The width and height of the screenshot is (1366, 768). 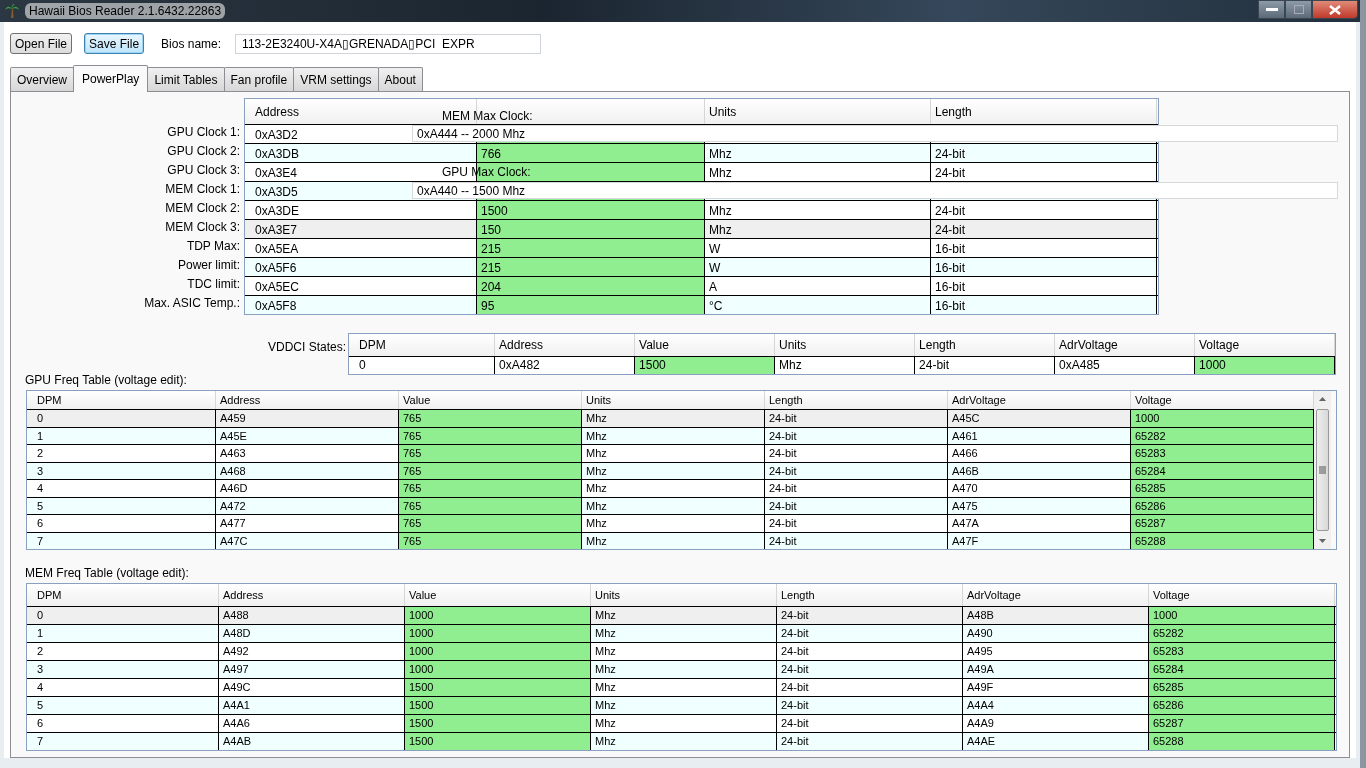 What do you see at coordinates (681, 687) in the screenshot?
I see `table-row: 4 A49C 1500 Mhz 24-bit A49F 65285` at bounding box center [681, 687].